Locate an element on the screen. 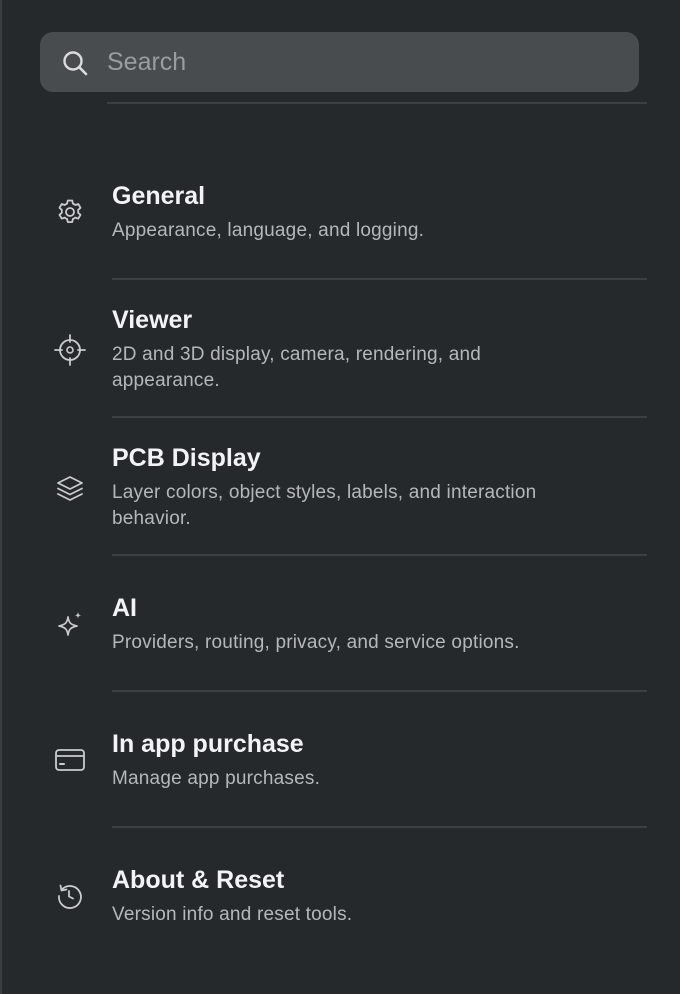 The image size is (680, 994). search-input is located at coordinates (357, 62).